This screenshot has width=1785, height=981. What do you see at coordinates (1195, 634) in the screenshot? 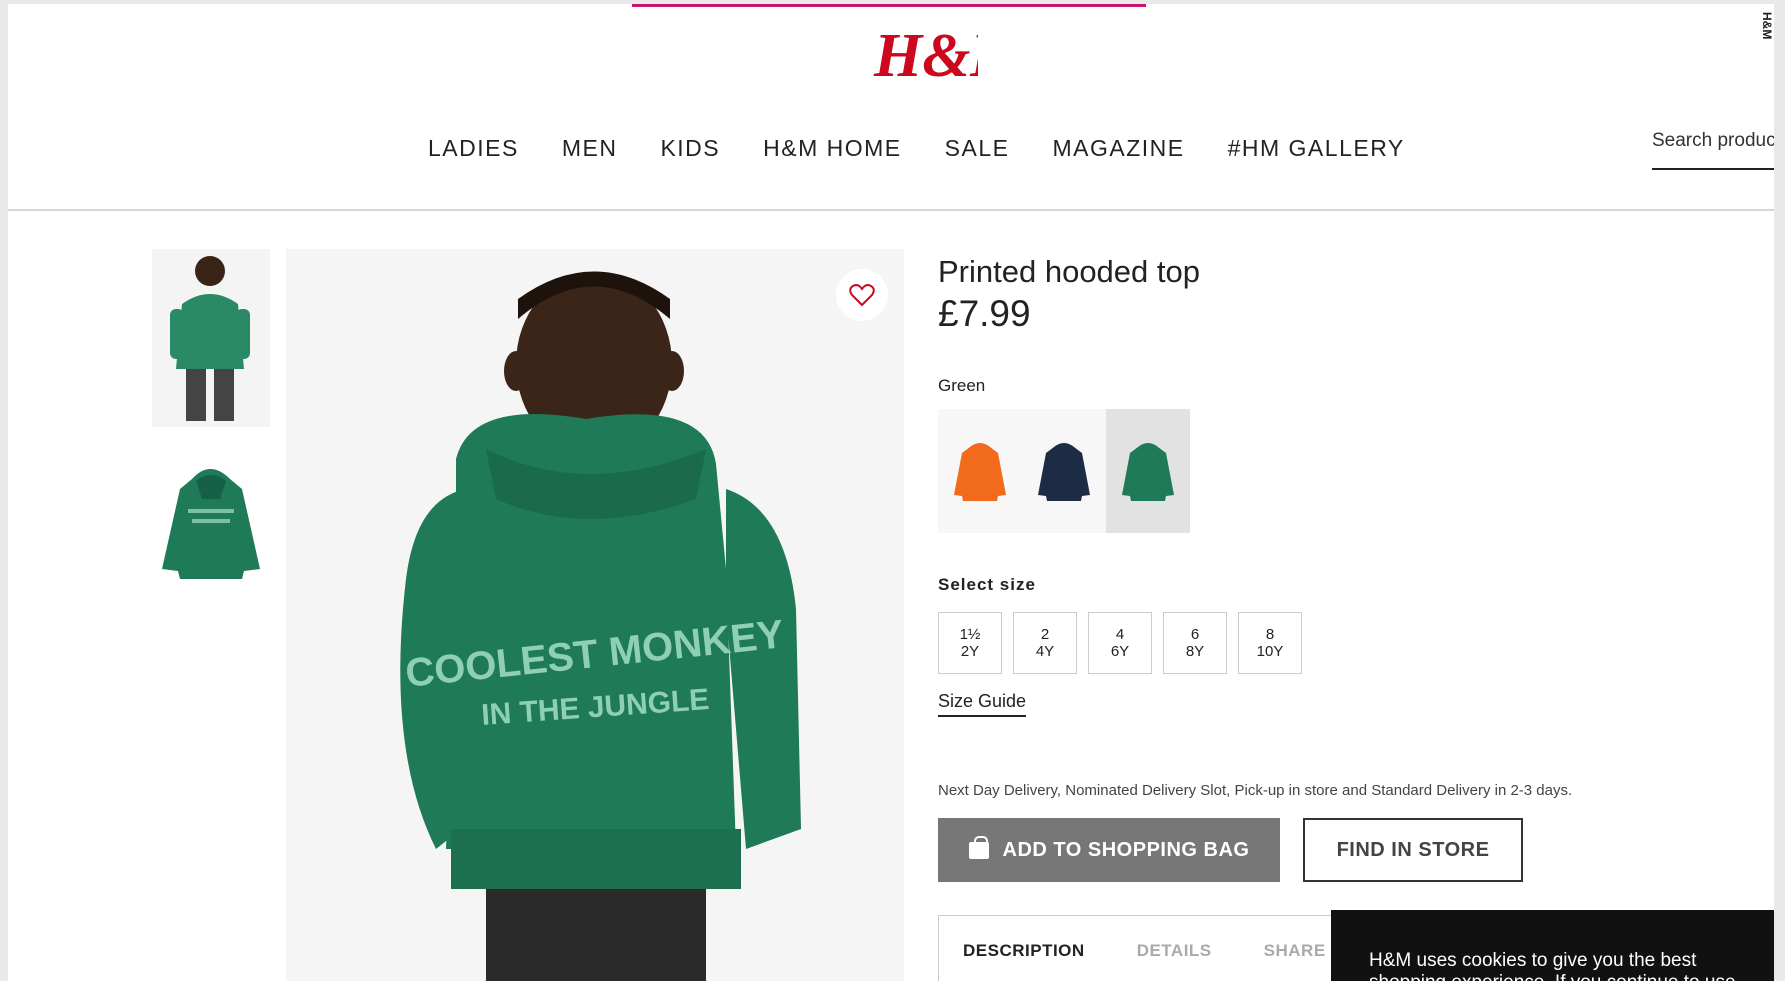
I see `size-range: 6` at bounding box center [1195, 634].